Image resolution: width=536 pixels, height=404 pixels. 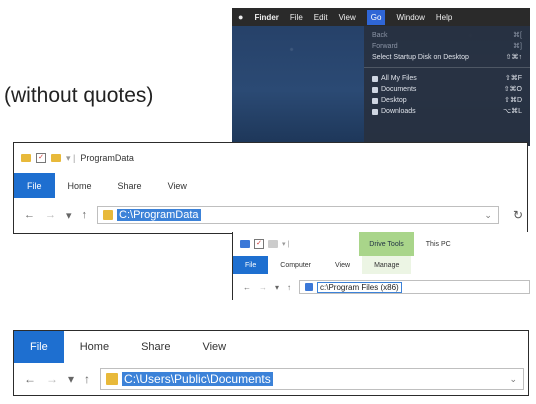 What do you see at coordinates (312, 379) in the screenshot?
I see `address-bar: C:\Users\Public\Documents ⌄` at bounding box center [312, 379].